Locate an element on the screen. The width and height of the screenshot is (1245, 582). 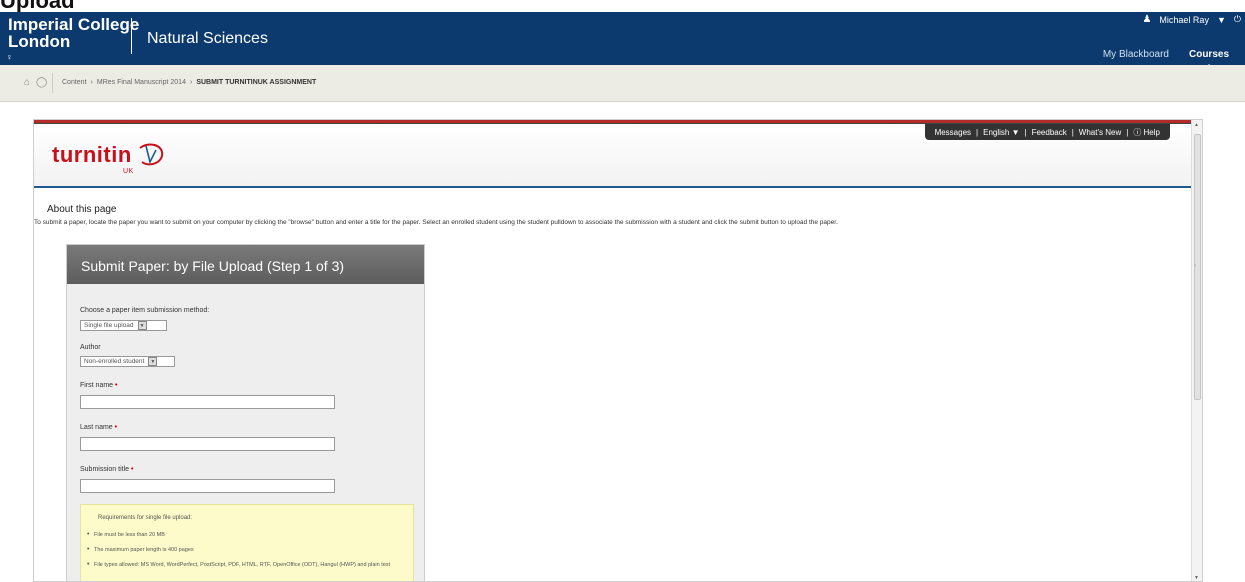
college-logo: Imperial College London is located at coordinates (73, 33).